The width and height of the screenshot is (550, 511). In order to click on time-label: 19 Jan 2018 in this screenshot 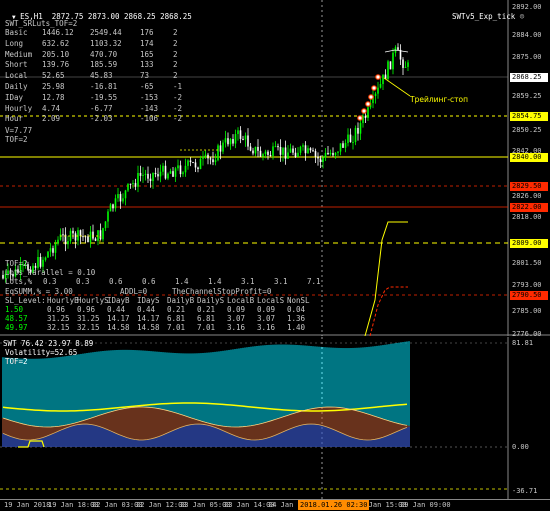, I will do `click(27, 505)`.